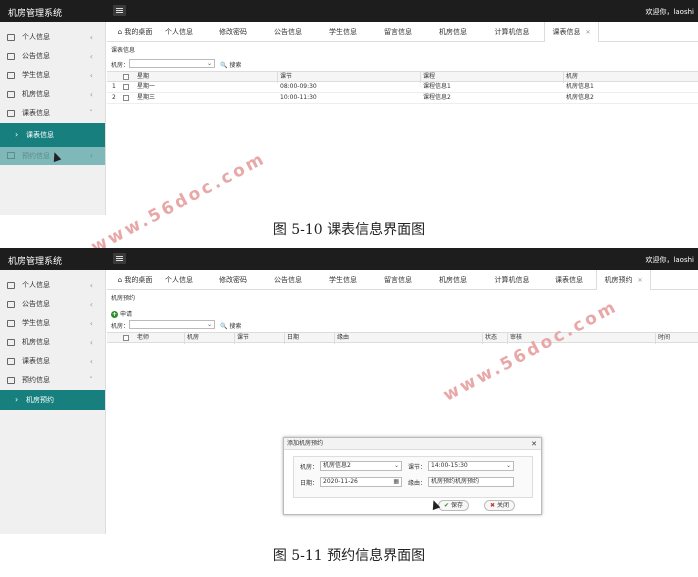  I want to click on sidebar-item-label: 公告信息, so click(36, 304).